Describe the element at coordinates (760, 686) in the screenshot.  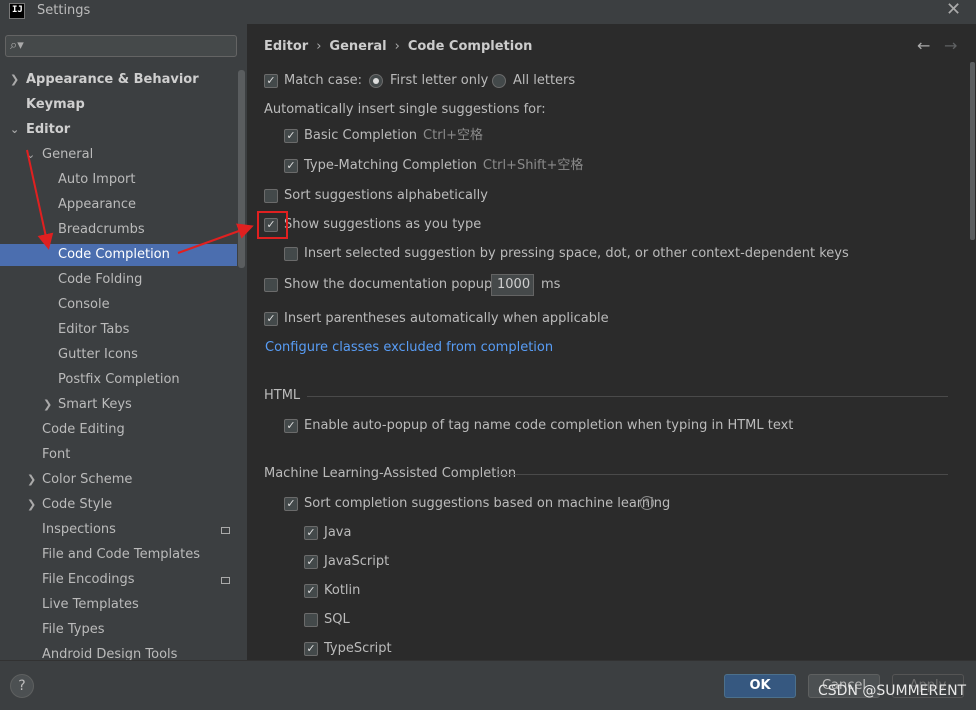
I see `ok-button: OK` at that location.